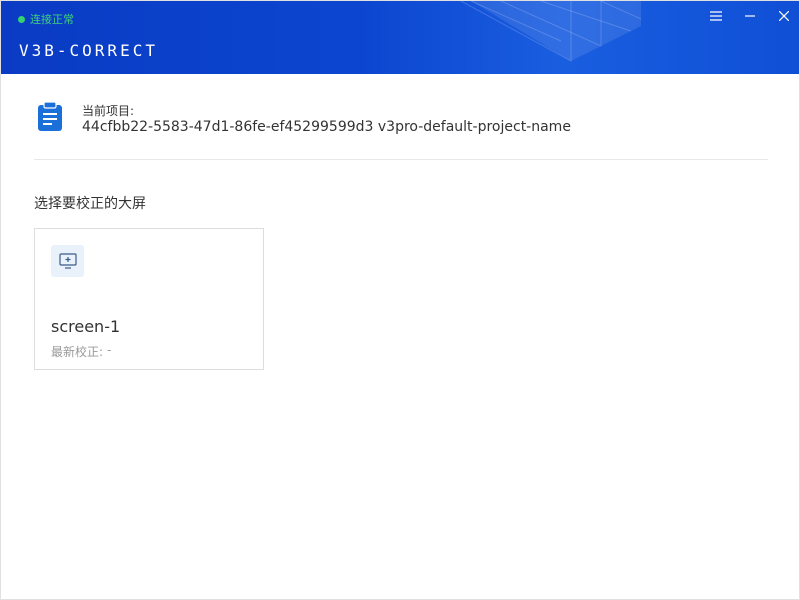 The height and width of the screenshot is (600, 800). I want to click on connection-status: 连接正常, so click(46, 19).